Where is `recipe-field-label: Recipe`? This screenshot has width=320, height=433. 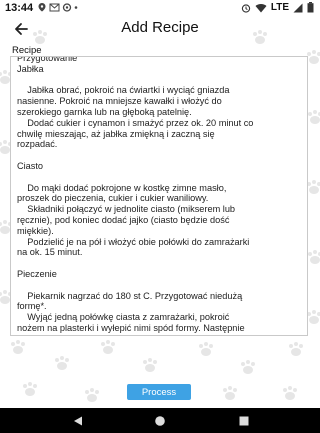 recipe-field-label: Recipe is located at coordinates (27, 50).